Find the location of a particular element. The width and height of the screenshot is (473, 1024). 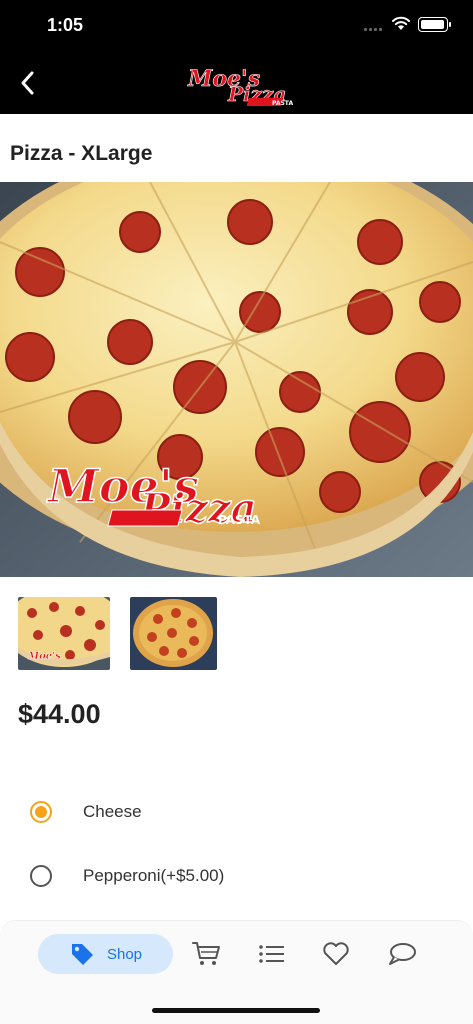

tab-cart is located at coordinates (206, 954).